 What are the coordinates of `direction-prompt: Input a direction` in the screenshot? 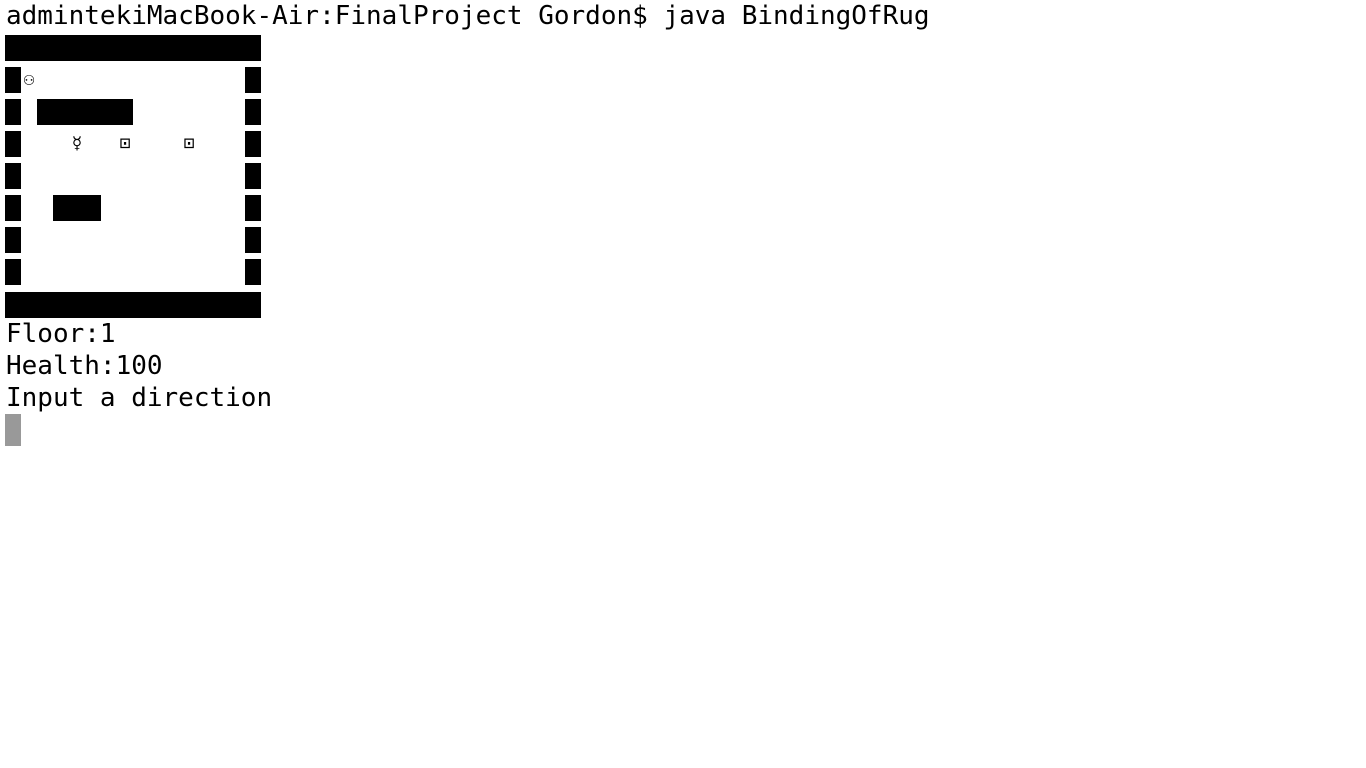 It's located at (139, 398).